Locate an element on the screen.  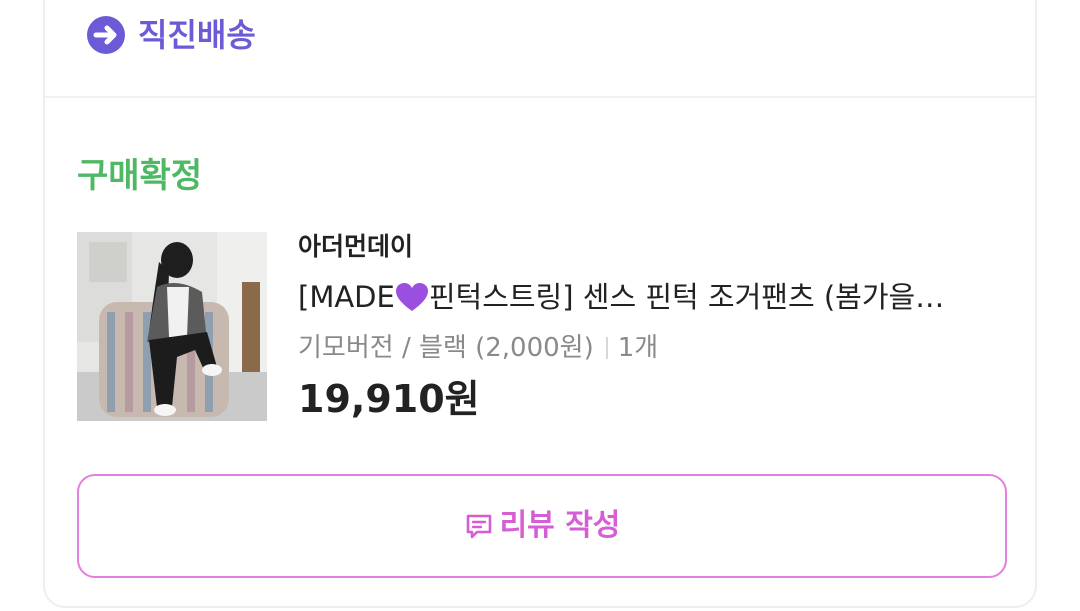
product-image is located at coordinates (172, 326).